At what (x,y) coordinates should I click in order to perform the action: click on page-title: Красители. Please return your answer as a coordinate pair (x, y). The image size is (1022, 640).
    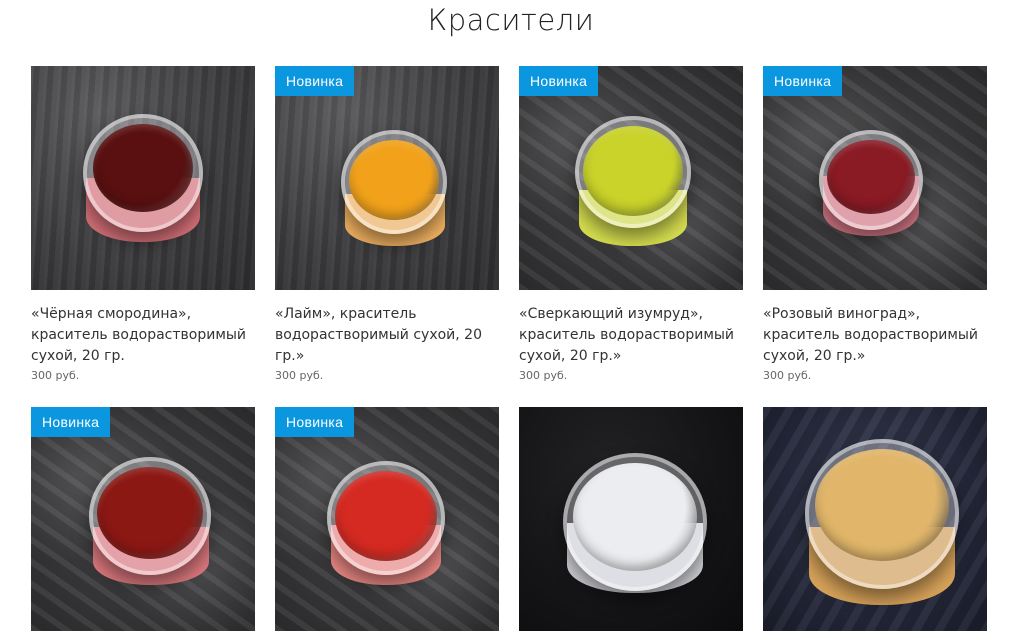
    Looking at the image, I should click on (511, 20).